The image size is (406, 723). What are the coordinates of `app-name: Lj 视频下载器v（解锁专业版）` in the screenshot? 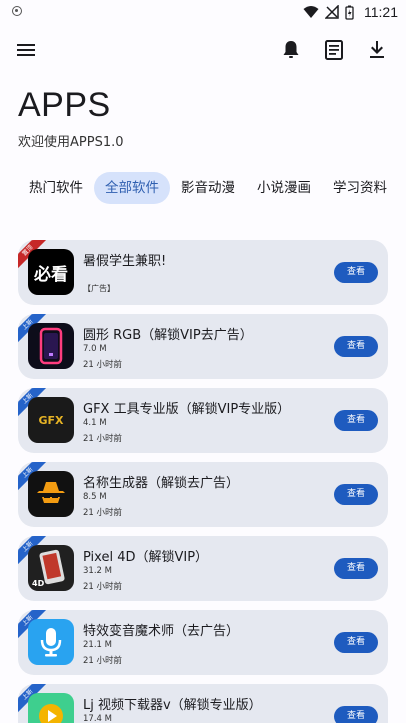 It's located at (172, 705).